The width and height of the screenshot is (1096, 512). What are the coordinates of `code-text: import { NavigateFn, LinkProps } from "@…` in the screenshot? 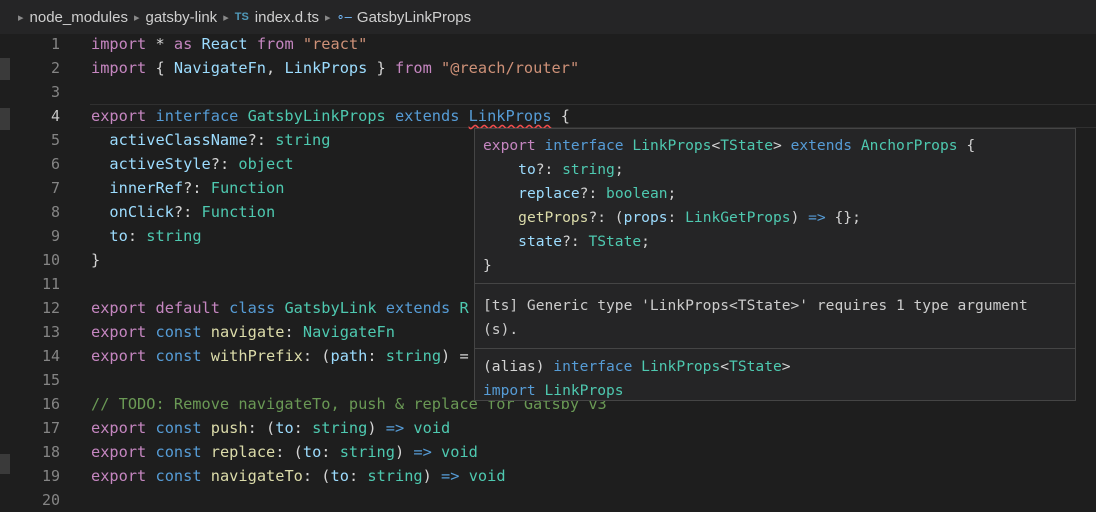 It's located at (335, 68).